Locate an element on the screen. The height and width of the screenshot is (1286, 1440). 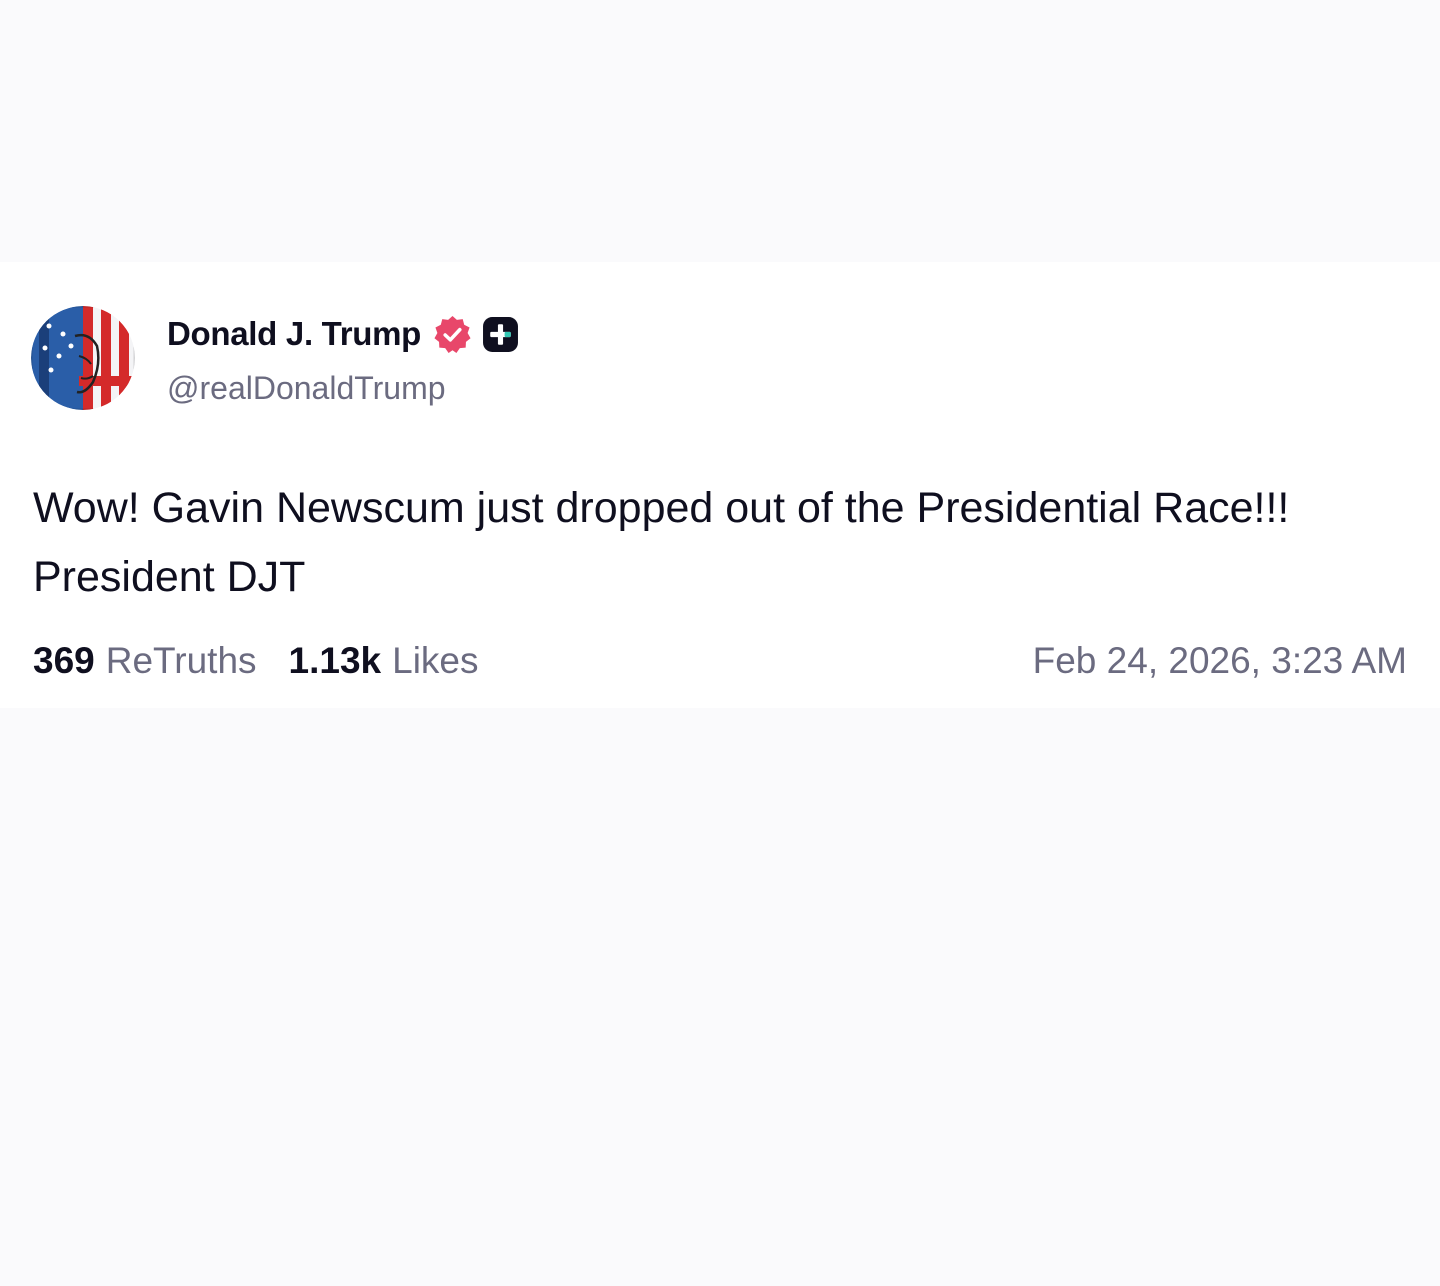
retruths-count: 369 is located at coordinates (64, 660).